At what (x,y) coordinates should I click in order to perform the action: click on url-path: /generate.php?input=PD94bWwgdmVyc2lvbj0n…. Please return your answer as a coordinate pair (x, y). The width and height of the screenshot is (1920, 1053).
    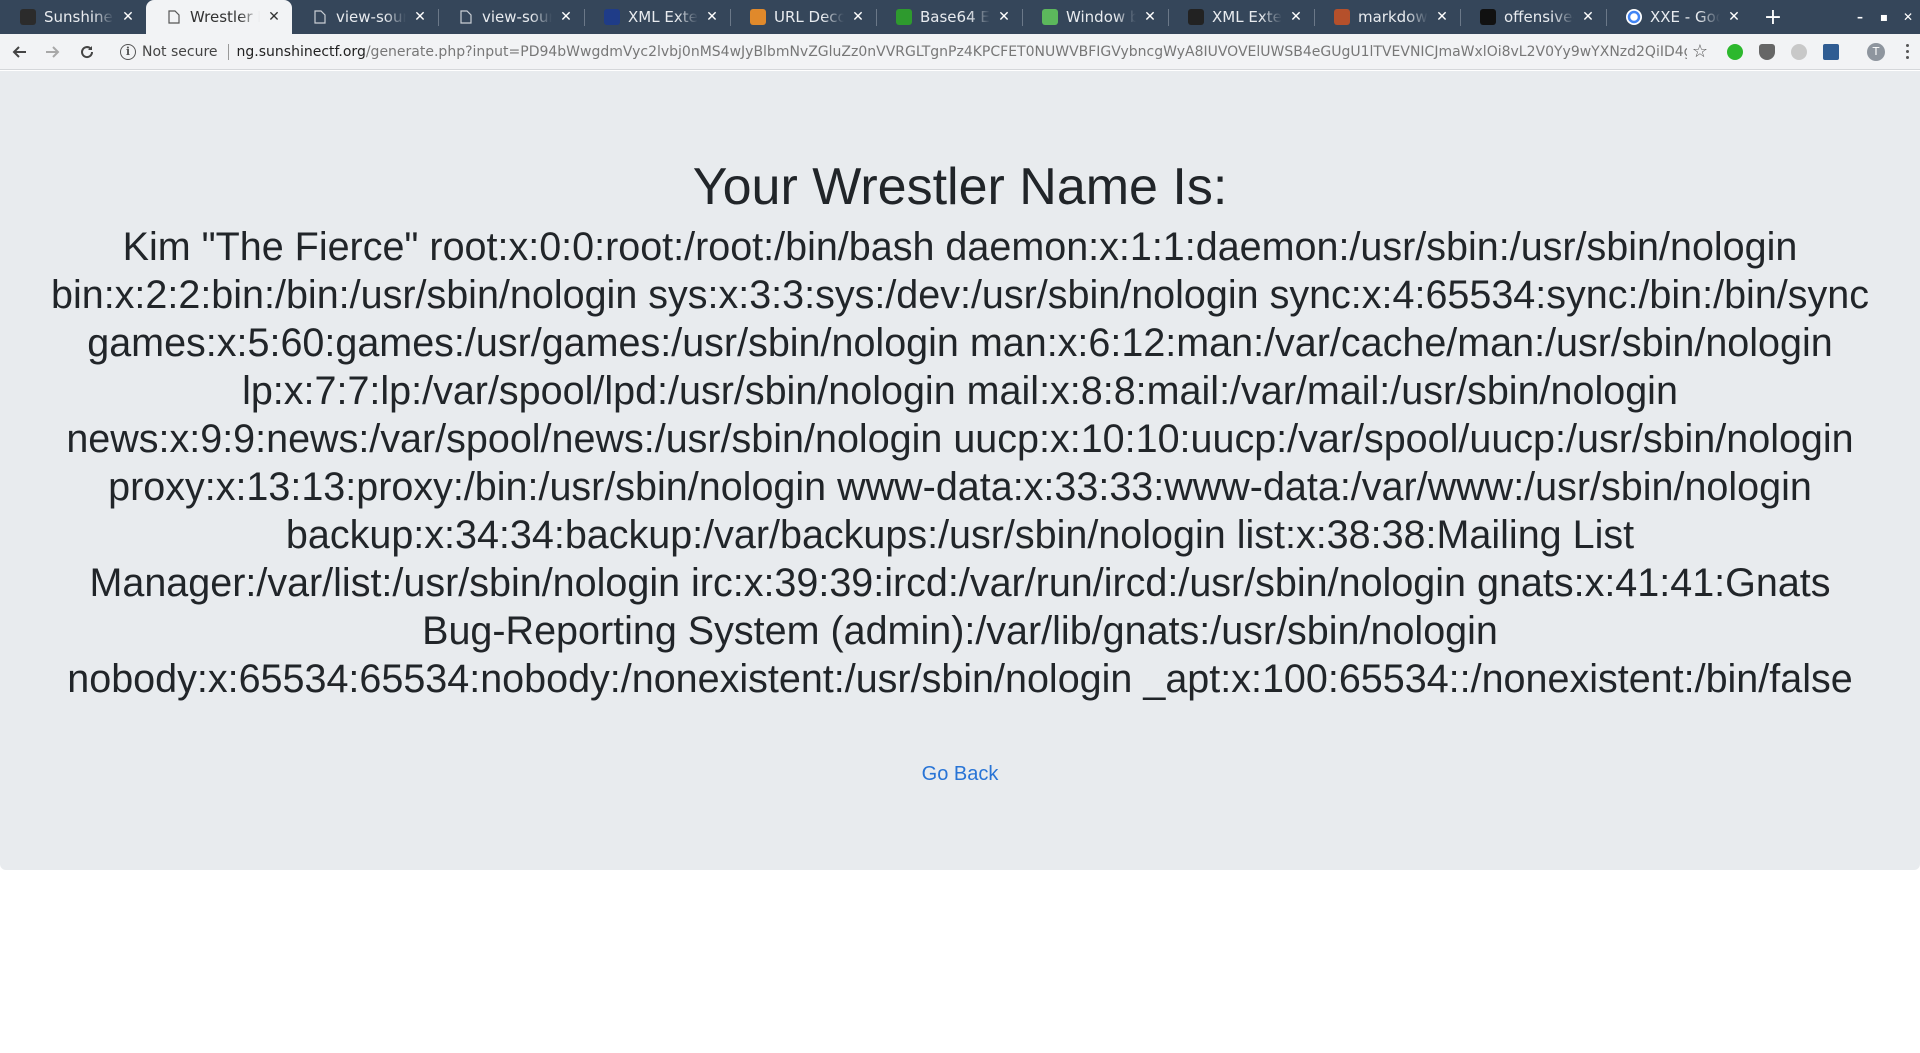
    Looking at the image, I should click on (1026, 51).